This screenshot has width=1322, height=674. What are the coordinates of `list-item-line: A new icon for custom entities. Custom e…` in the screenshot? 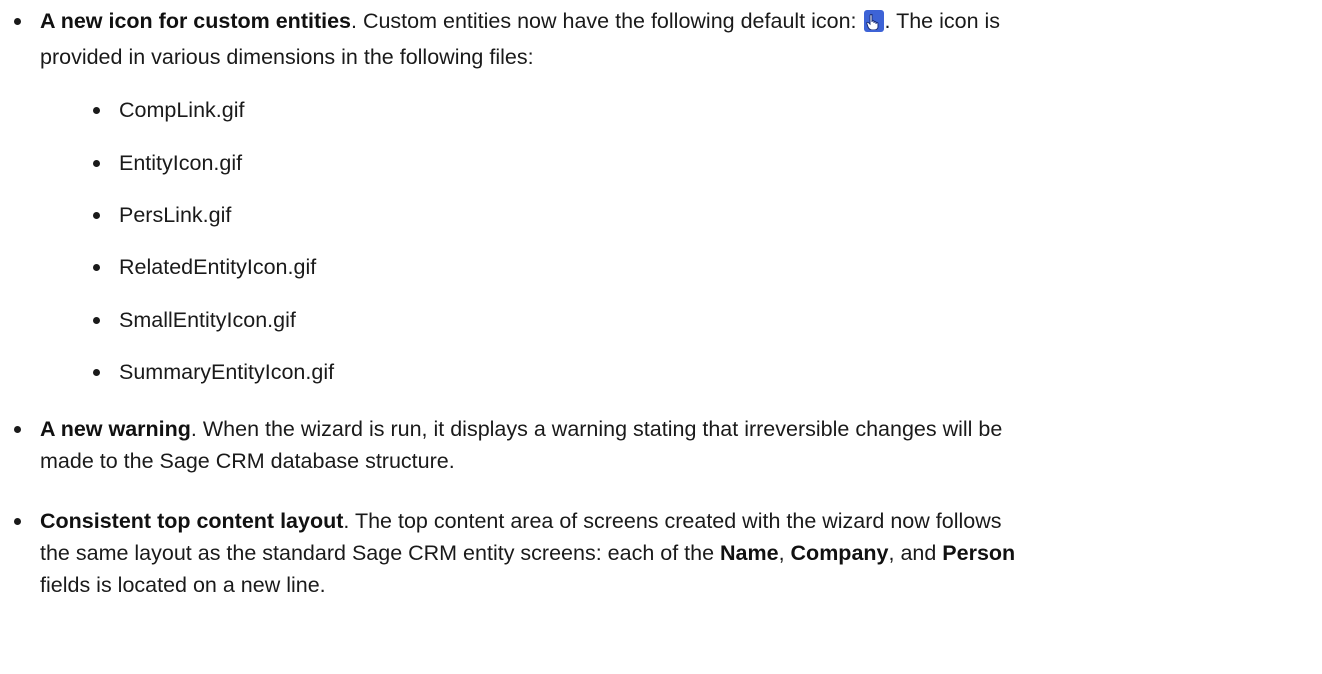 It's located at (520, 21).